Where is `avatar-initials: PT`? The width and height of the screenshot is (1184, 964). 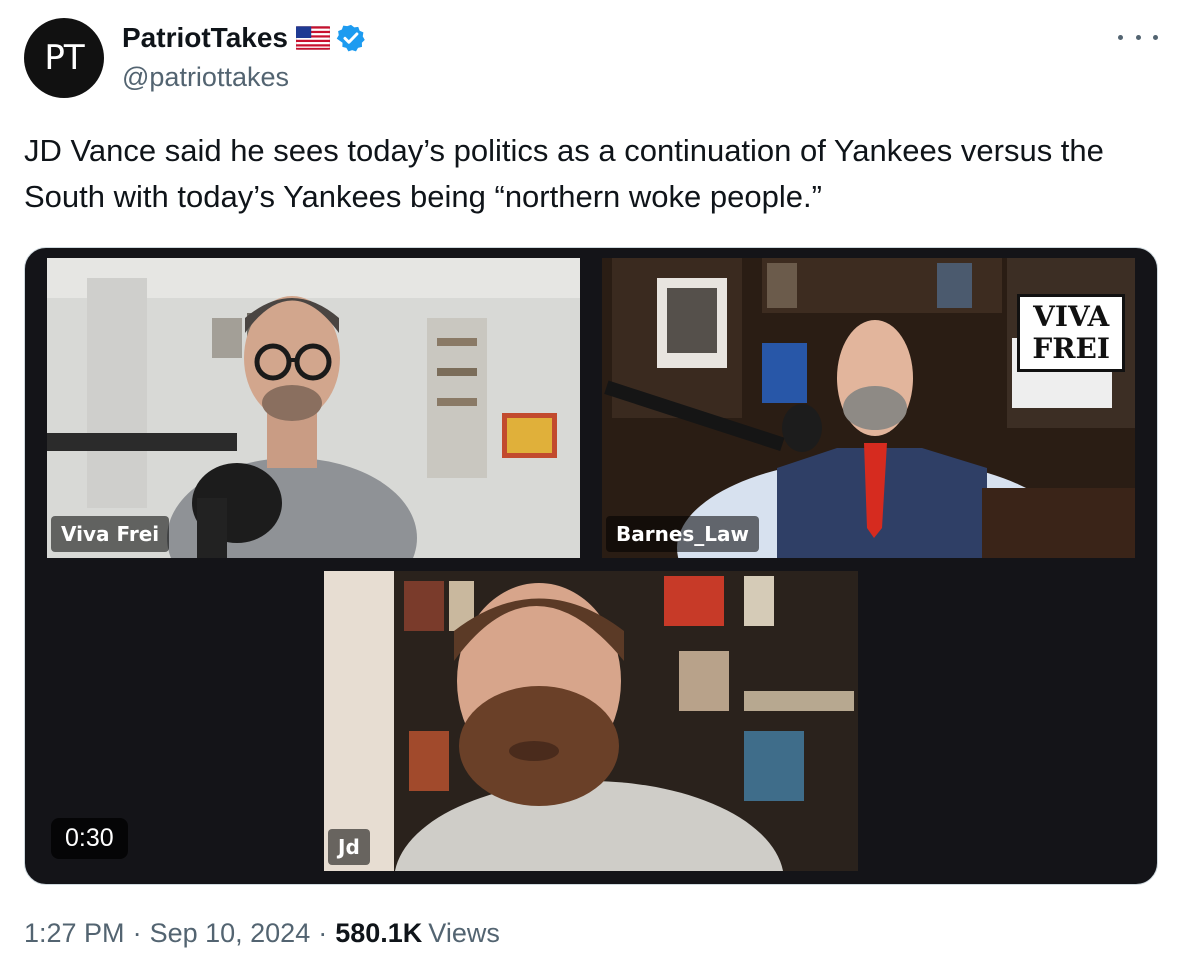 avatar-initials: PT is located at coordinates (64, 58).